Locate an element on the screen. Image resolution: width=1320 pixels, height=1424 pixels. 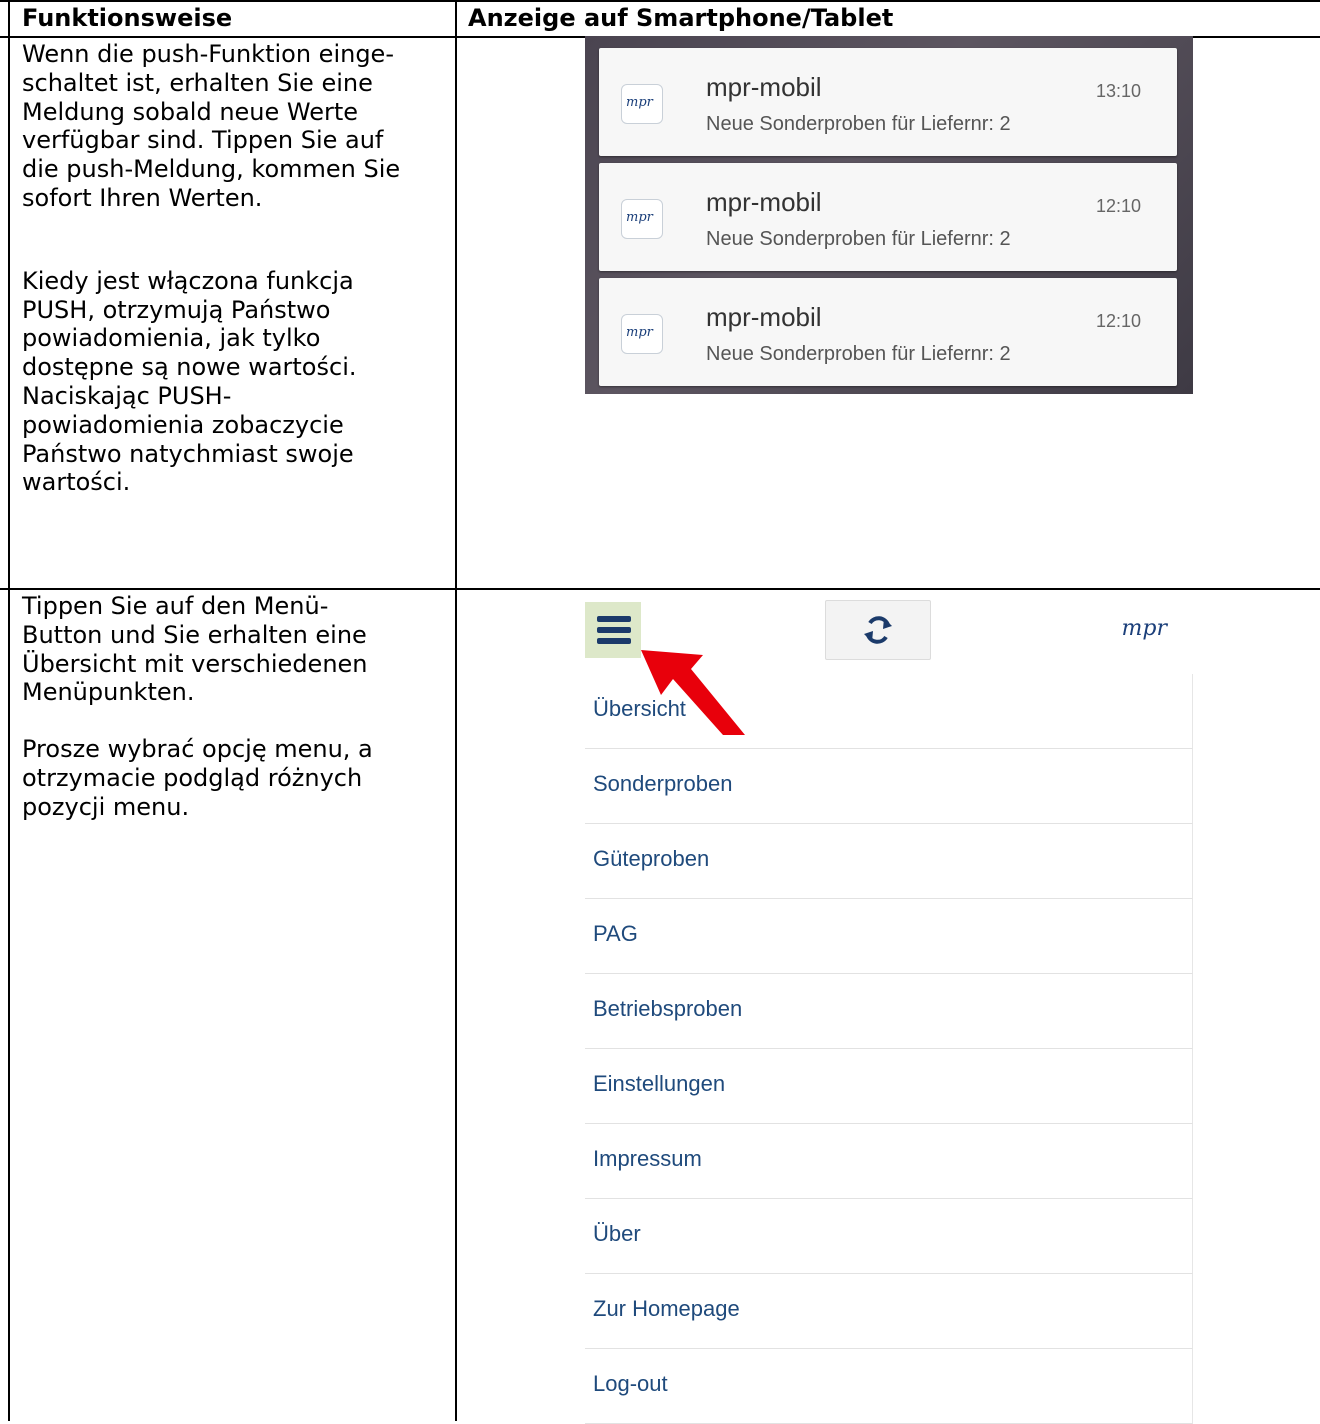
refresh-button is located at coordinates (878, 630).